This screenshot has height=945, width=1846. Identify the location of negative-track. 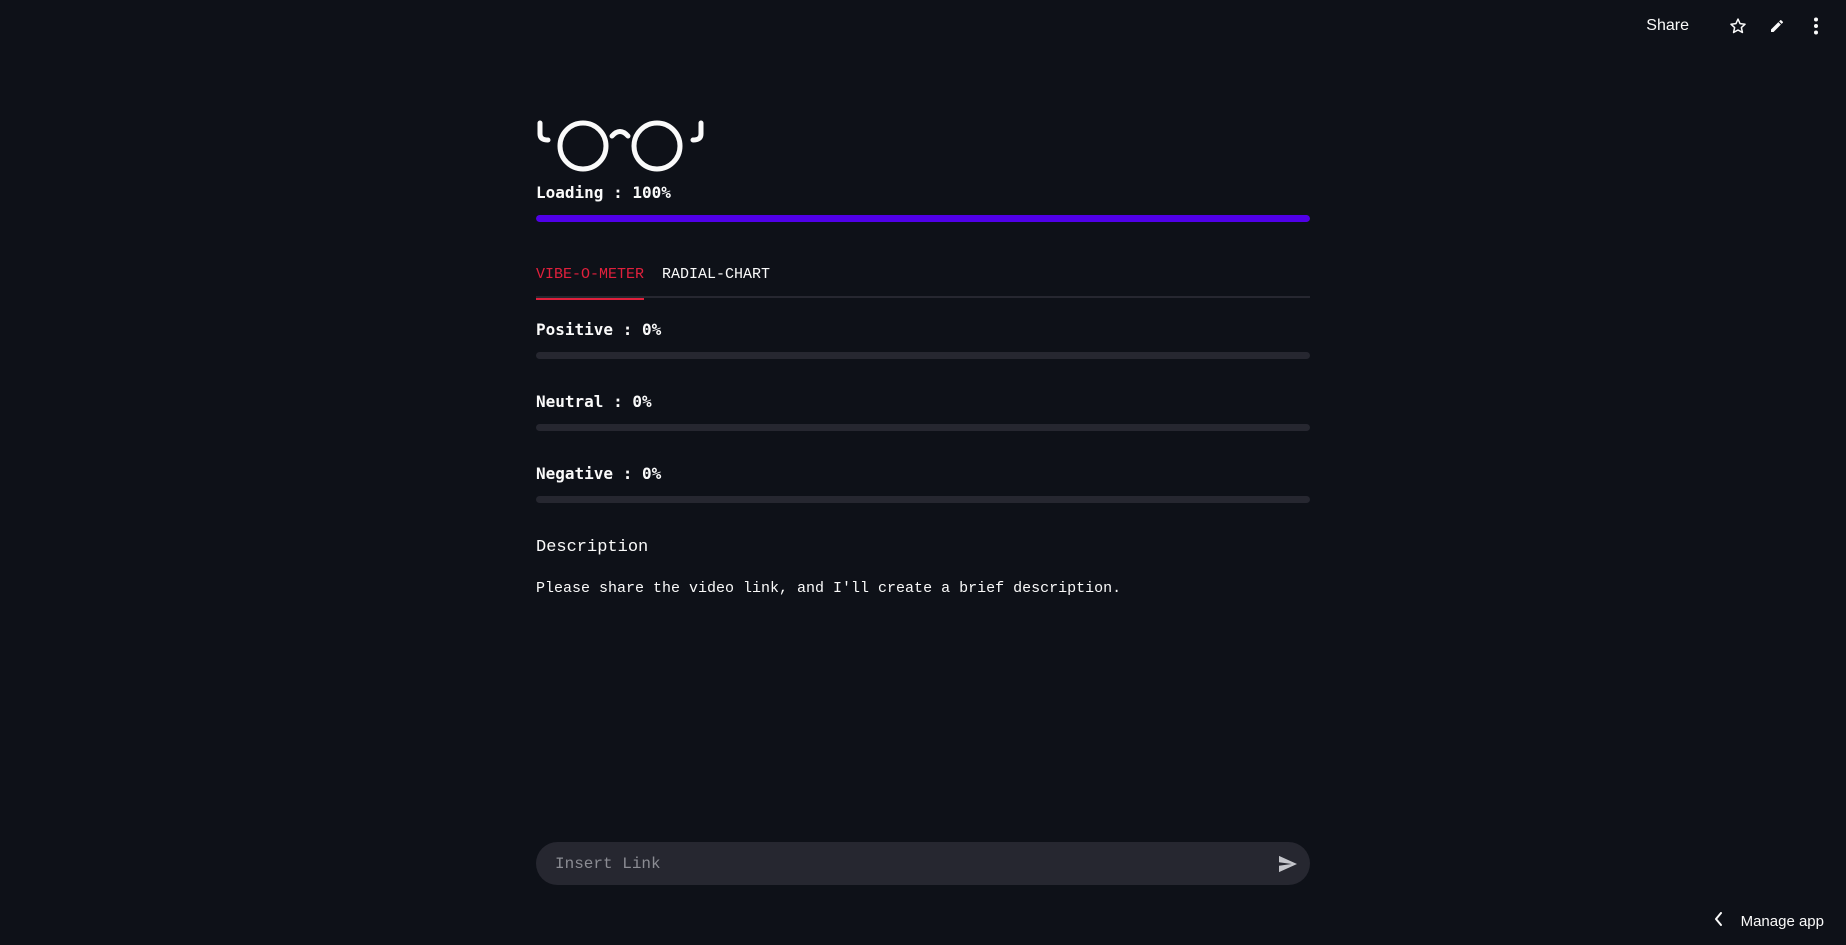
(923, 499).